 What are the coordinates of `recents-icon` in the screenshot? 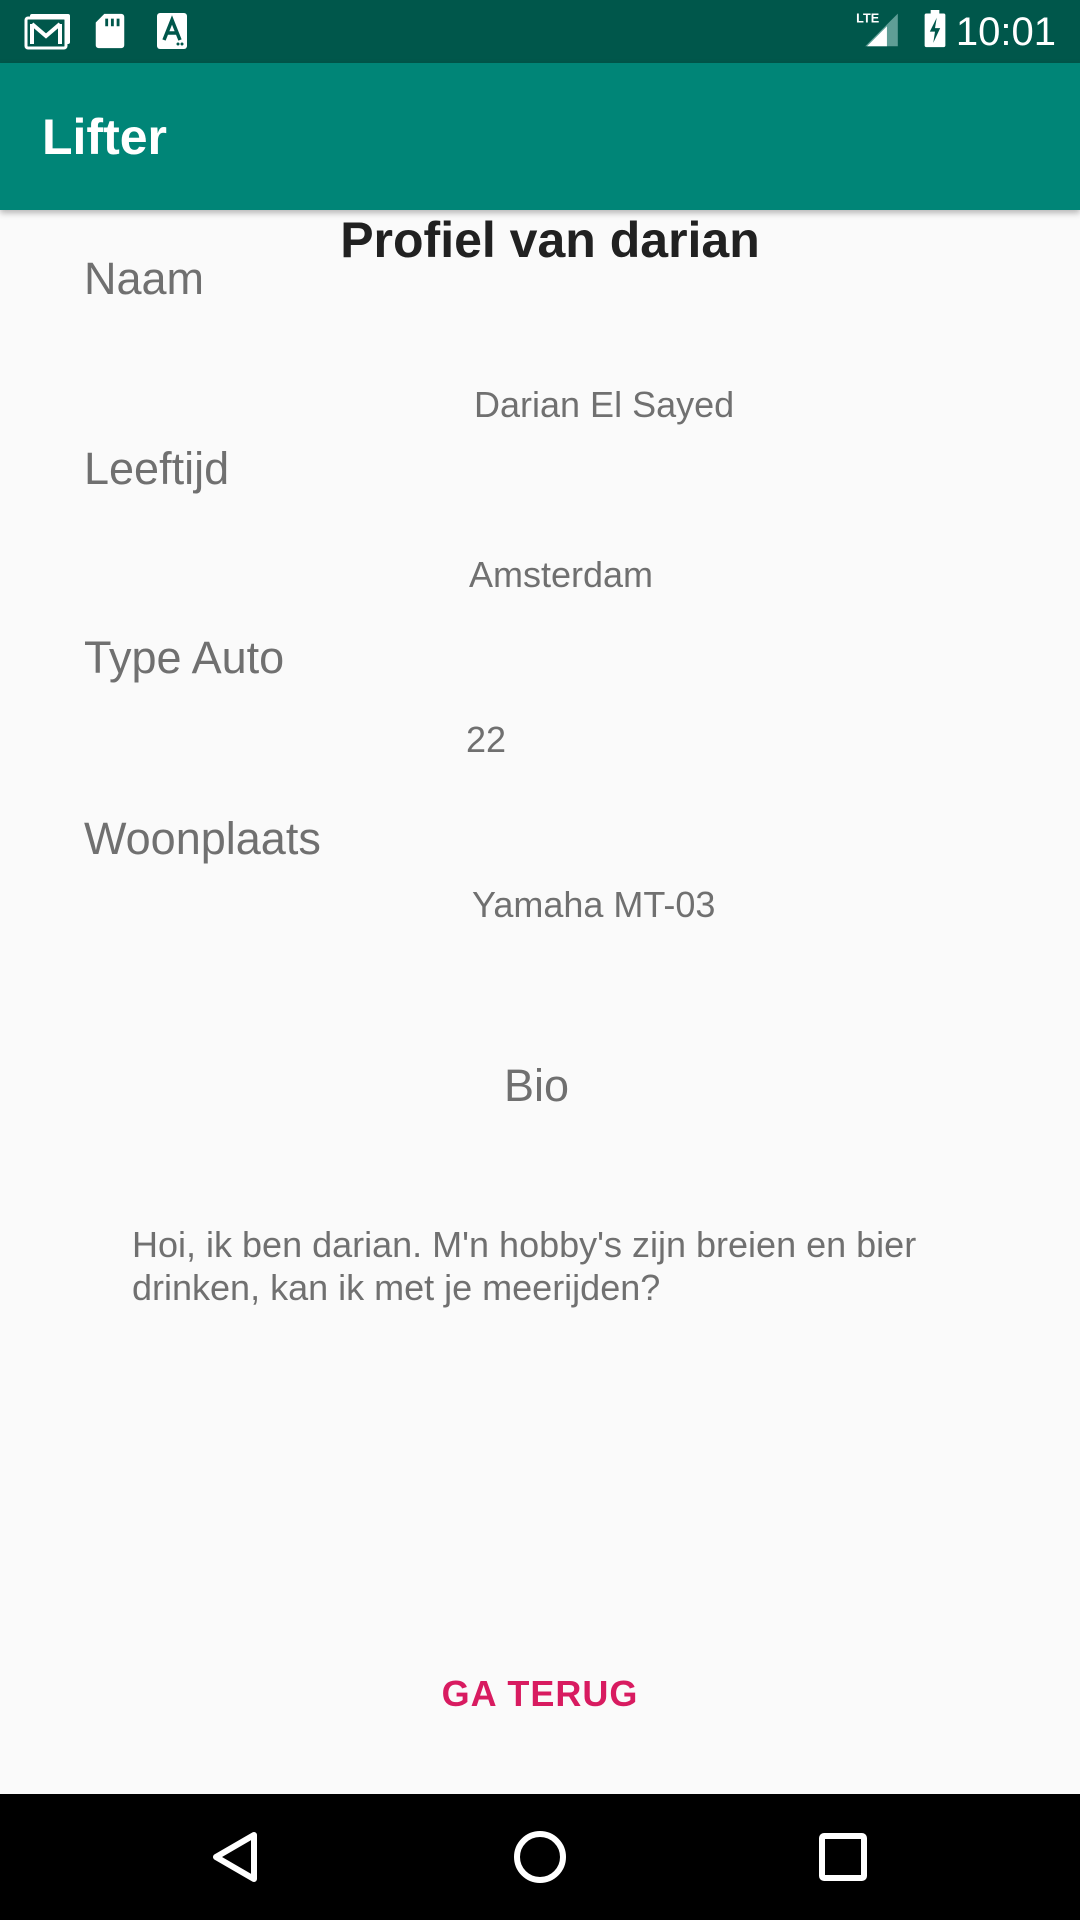 It's located at (843, 1857).